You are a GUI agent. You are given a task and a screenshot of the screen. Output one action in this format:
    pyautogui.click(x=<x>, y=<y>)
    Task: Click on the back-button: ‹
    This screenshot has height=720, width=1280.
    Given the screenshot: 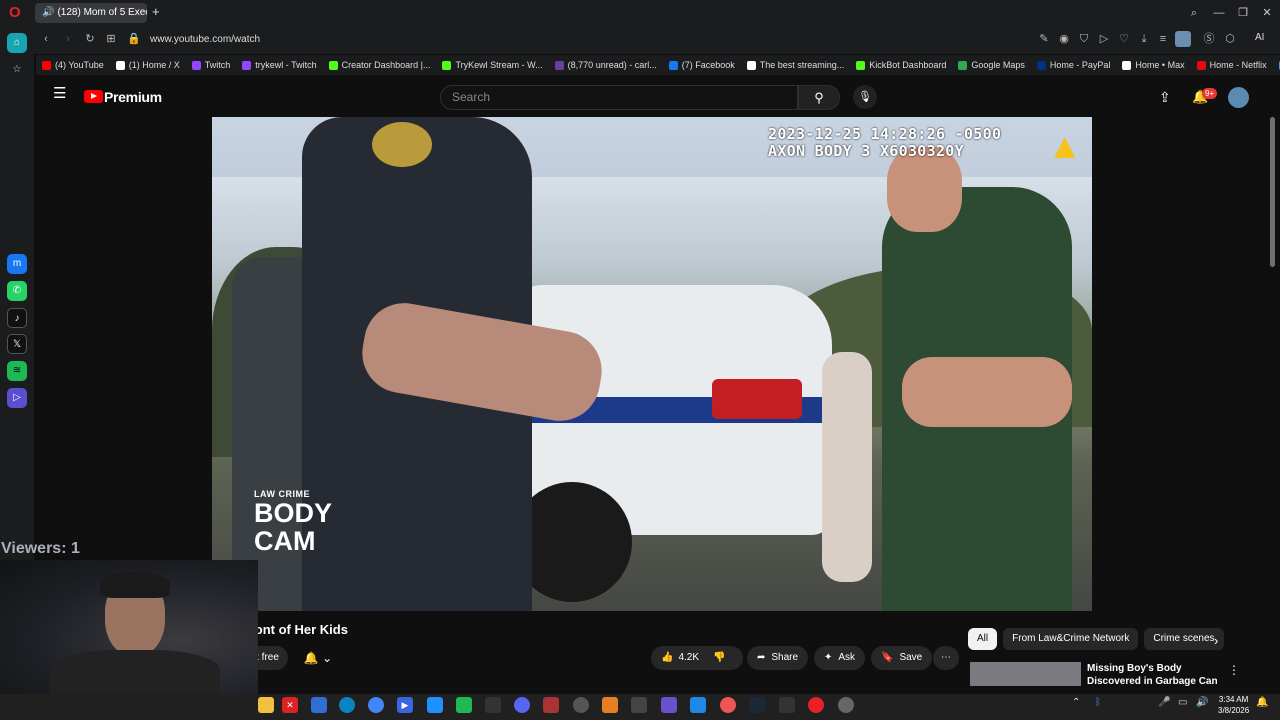 What is the action you would take?
    pyautogui.click(x=46, y=39)
    